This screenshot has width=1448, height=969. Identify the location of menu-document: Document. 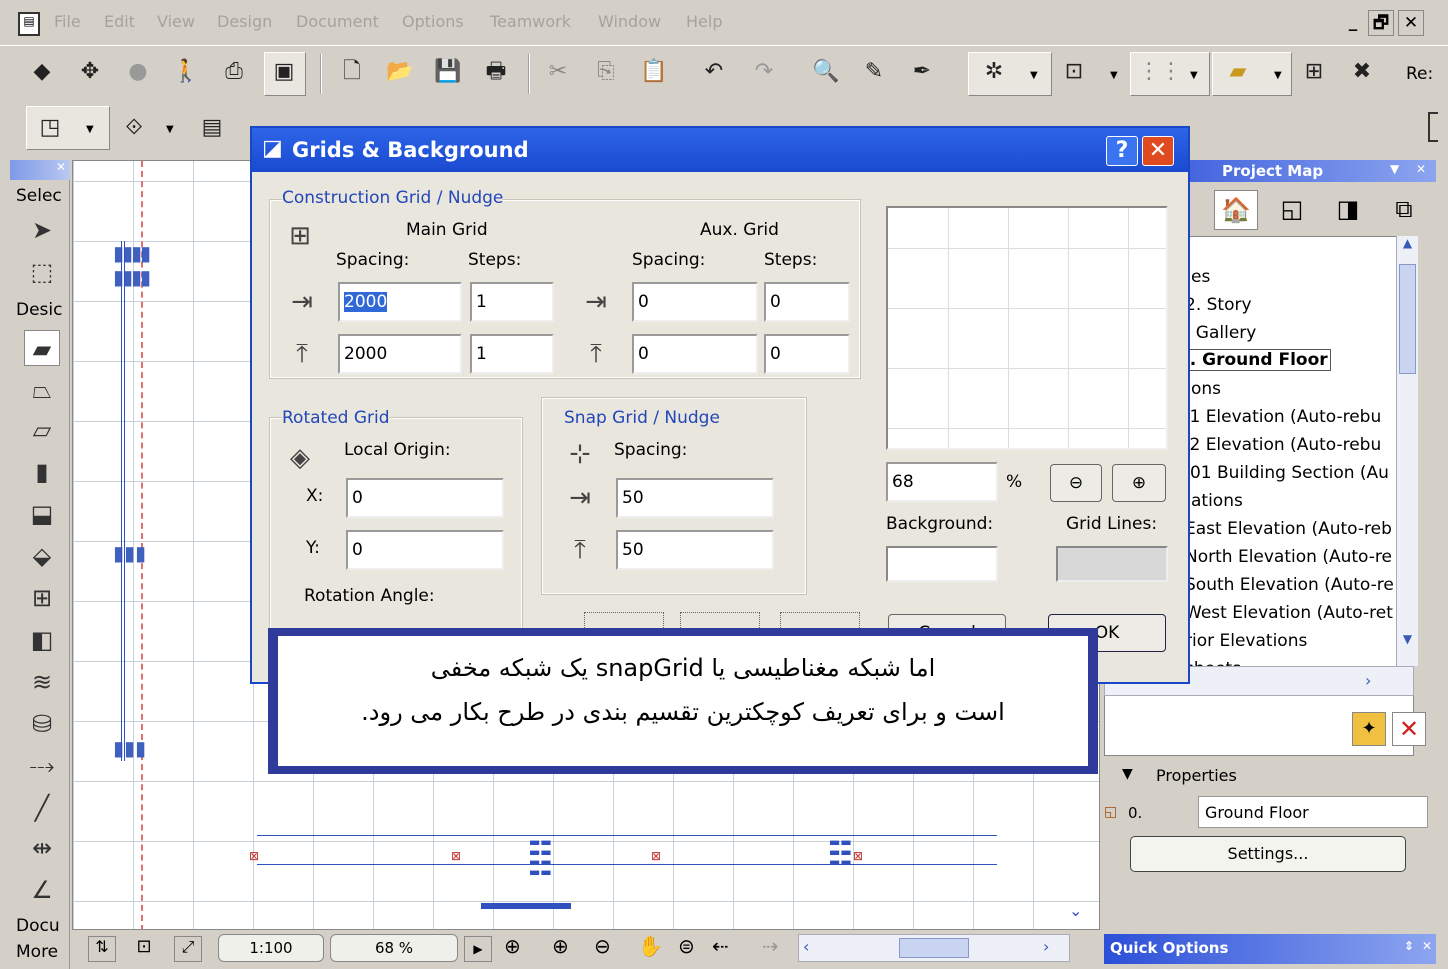
(337, 21).